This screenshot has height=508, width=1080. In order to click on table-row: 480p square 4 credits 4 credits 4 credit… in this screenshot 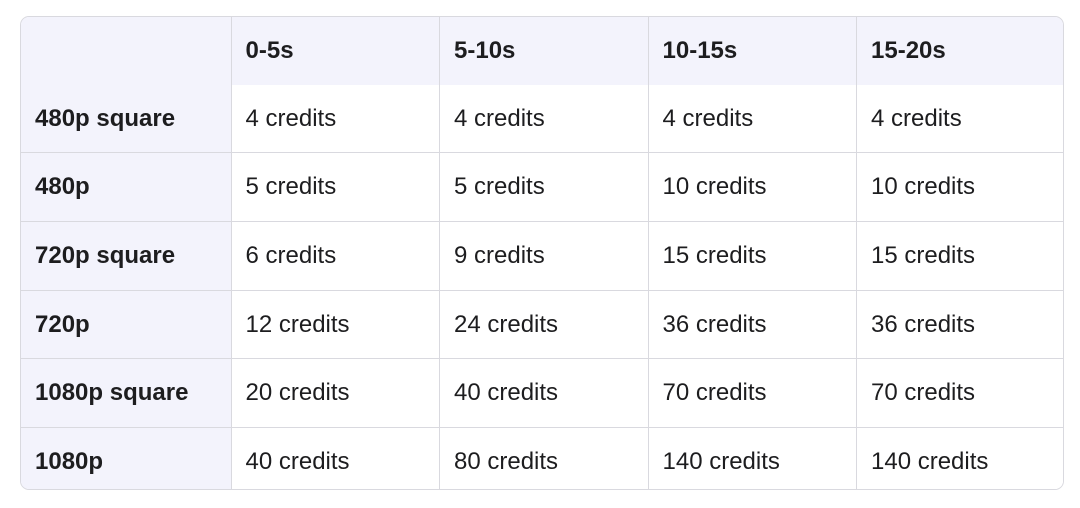, I will do `click(542, 119)`.